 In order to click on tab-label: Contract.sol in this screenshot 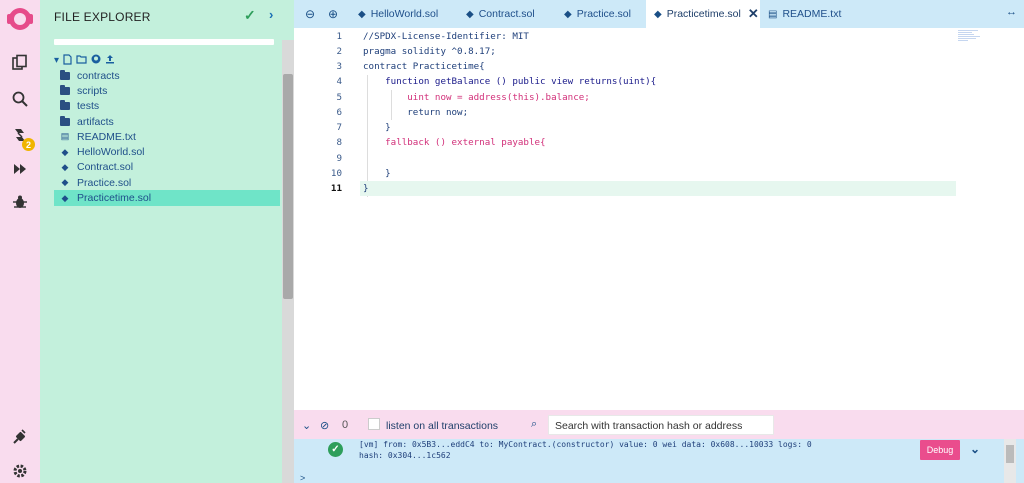, I will do `click(506, 14)`.